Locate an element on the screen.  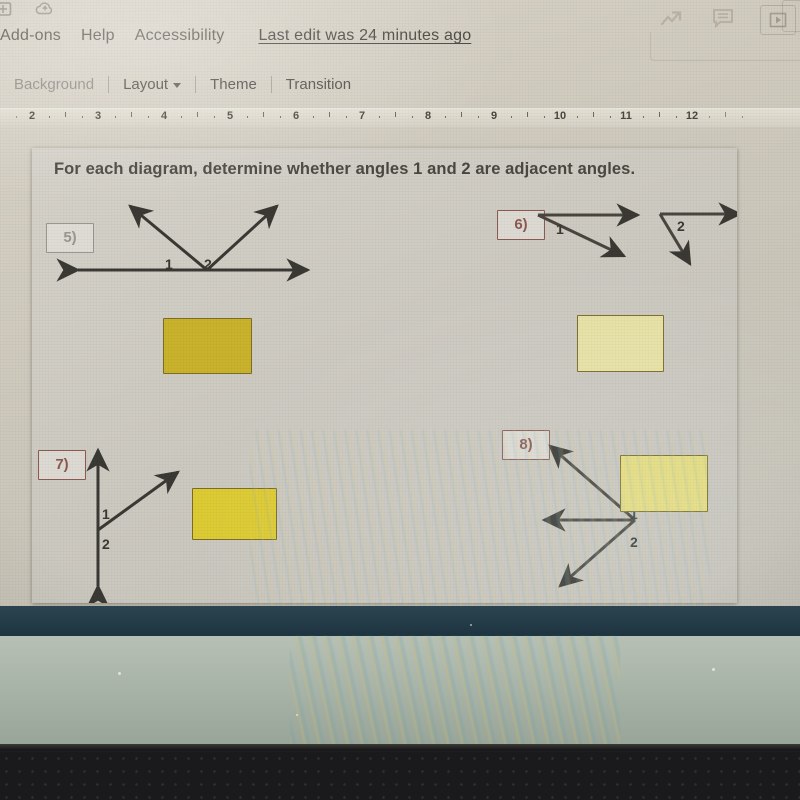
background-button: Background is located at coordinates (54, 84).